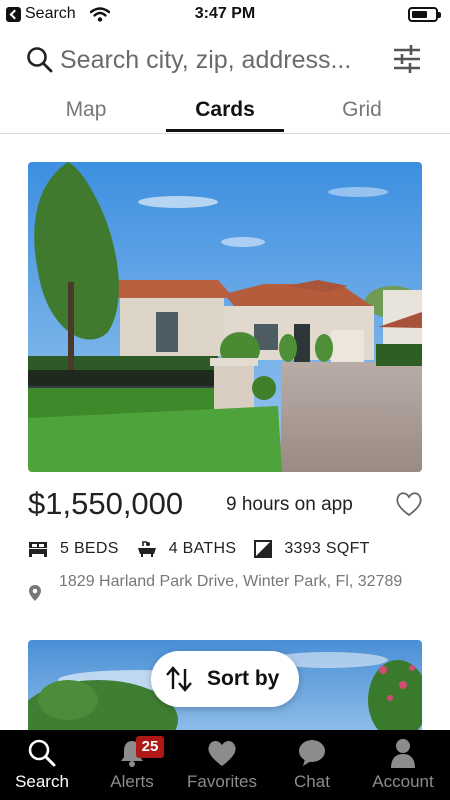  I want to click on time-on-app: 9 hours on app, so click(289, 504).